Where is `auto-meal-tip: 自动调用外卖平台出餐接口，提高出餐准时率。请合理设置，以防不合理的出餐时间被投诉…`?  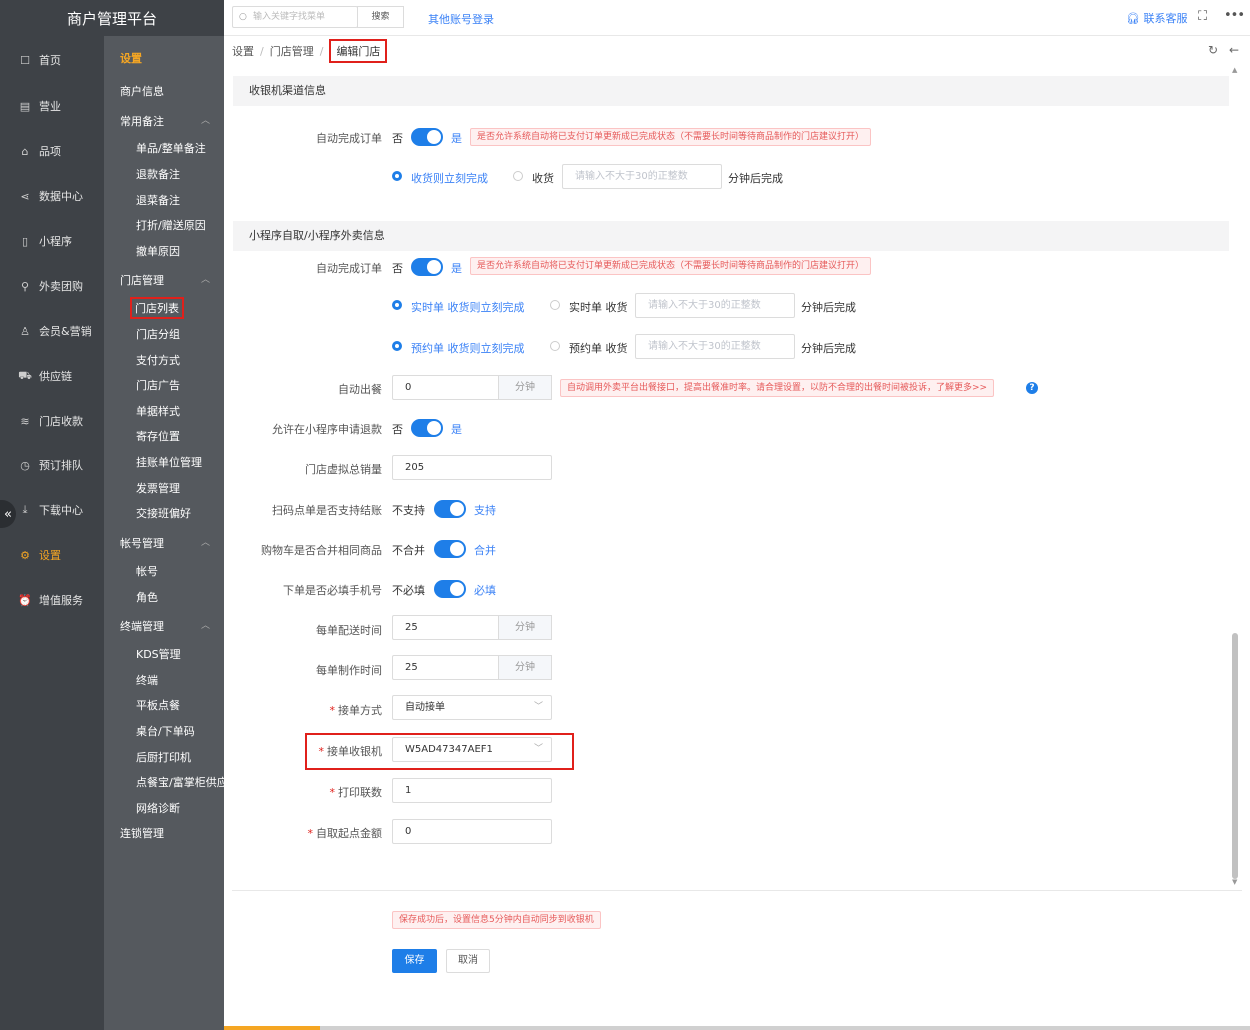 auto-meal-tip: 自动调用外卖平台出餐接口，提高出餐准时率。请合理设置，以防不合理的出餐时间被投诉… is located at coordinates (777, 388).